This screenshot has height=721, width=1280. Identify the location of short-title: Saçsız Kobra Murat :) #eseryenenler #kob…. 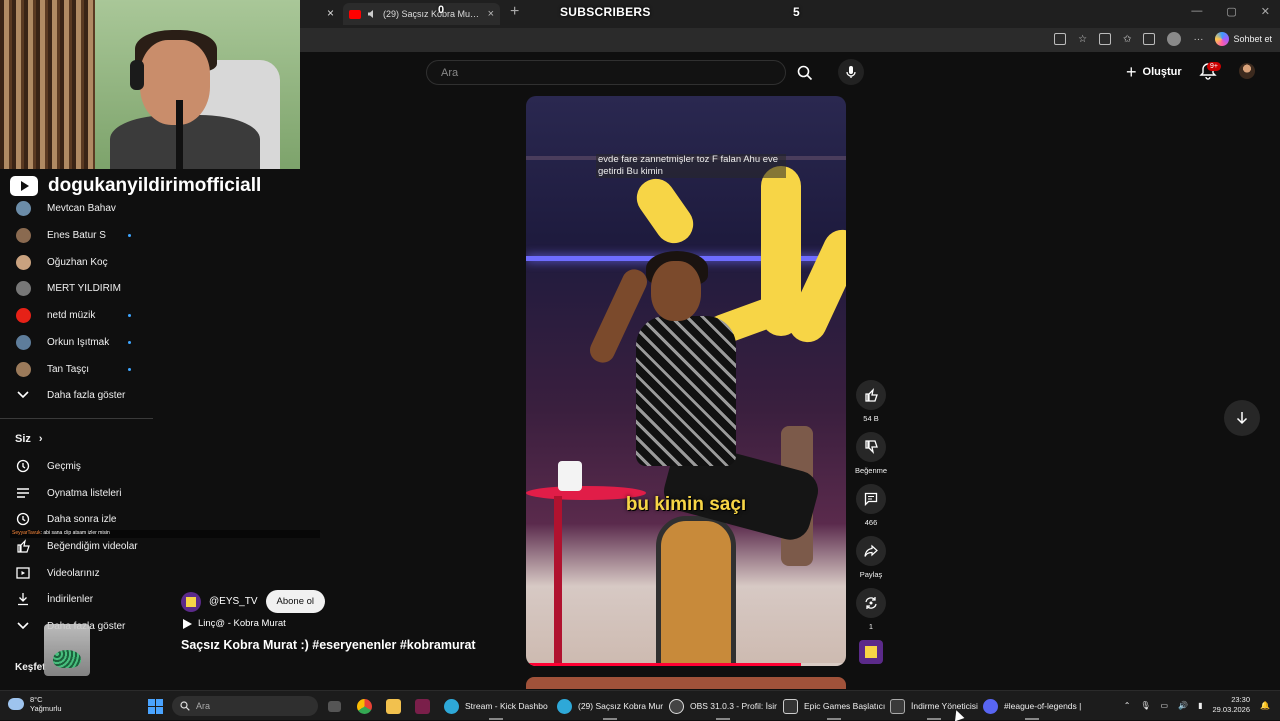
(328, 645).